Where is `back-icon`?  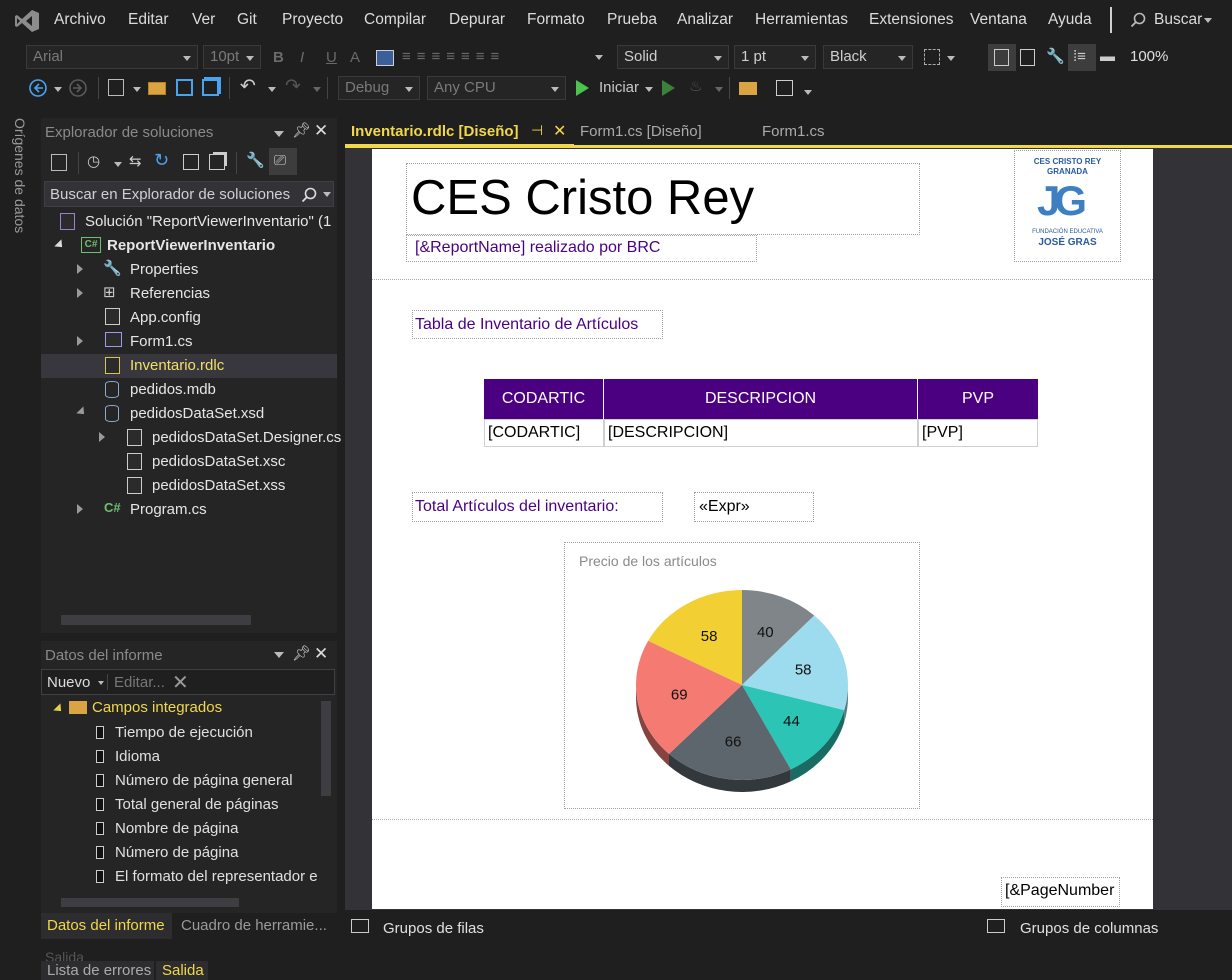
back-icon is located at coordinates (38, 88).